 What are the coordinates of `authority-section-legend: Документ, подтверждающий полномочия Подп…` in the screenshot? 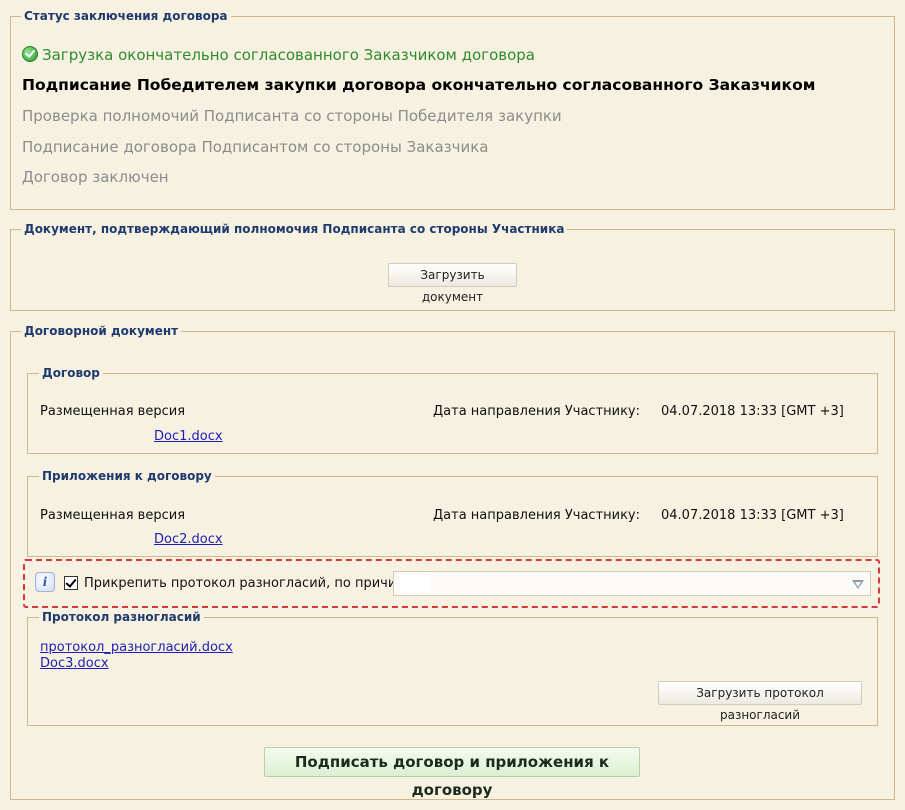 It's located at (294, 229).